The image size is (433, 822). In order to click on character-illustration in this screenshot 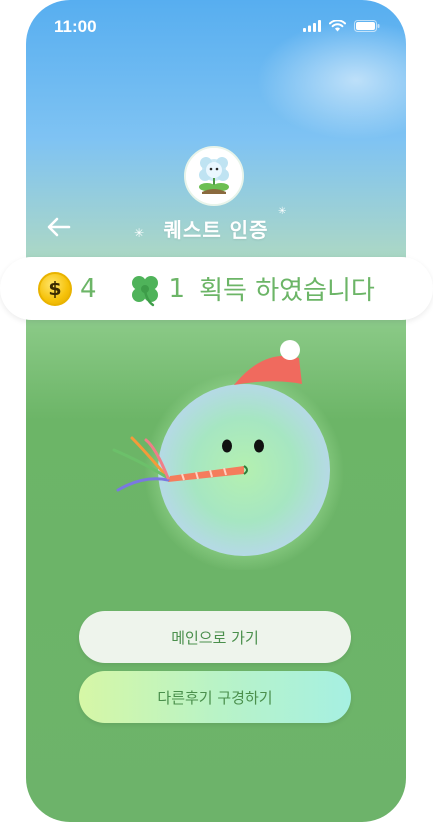, I will do `click(228, 455)`.